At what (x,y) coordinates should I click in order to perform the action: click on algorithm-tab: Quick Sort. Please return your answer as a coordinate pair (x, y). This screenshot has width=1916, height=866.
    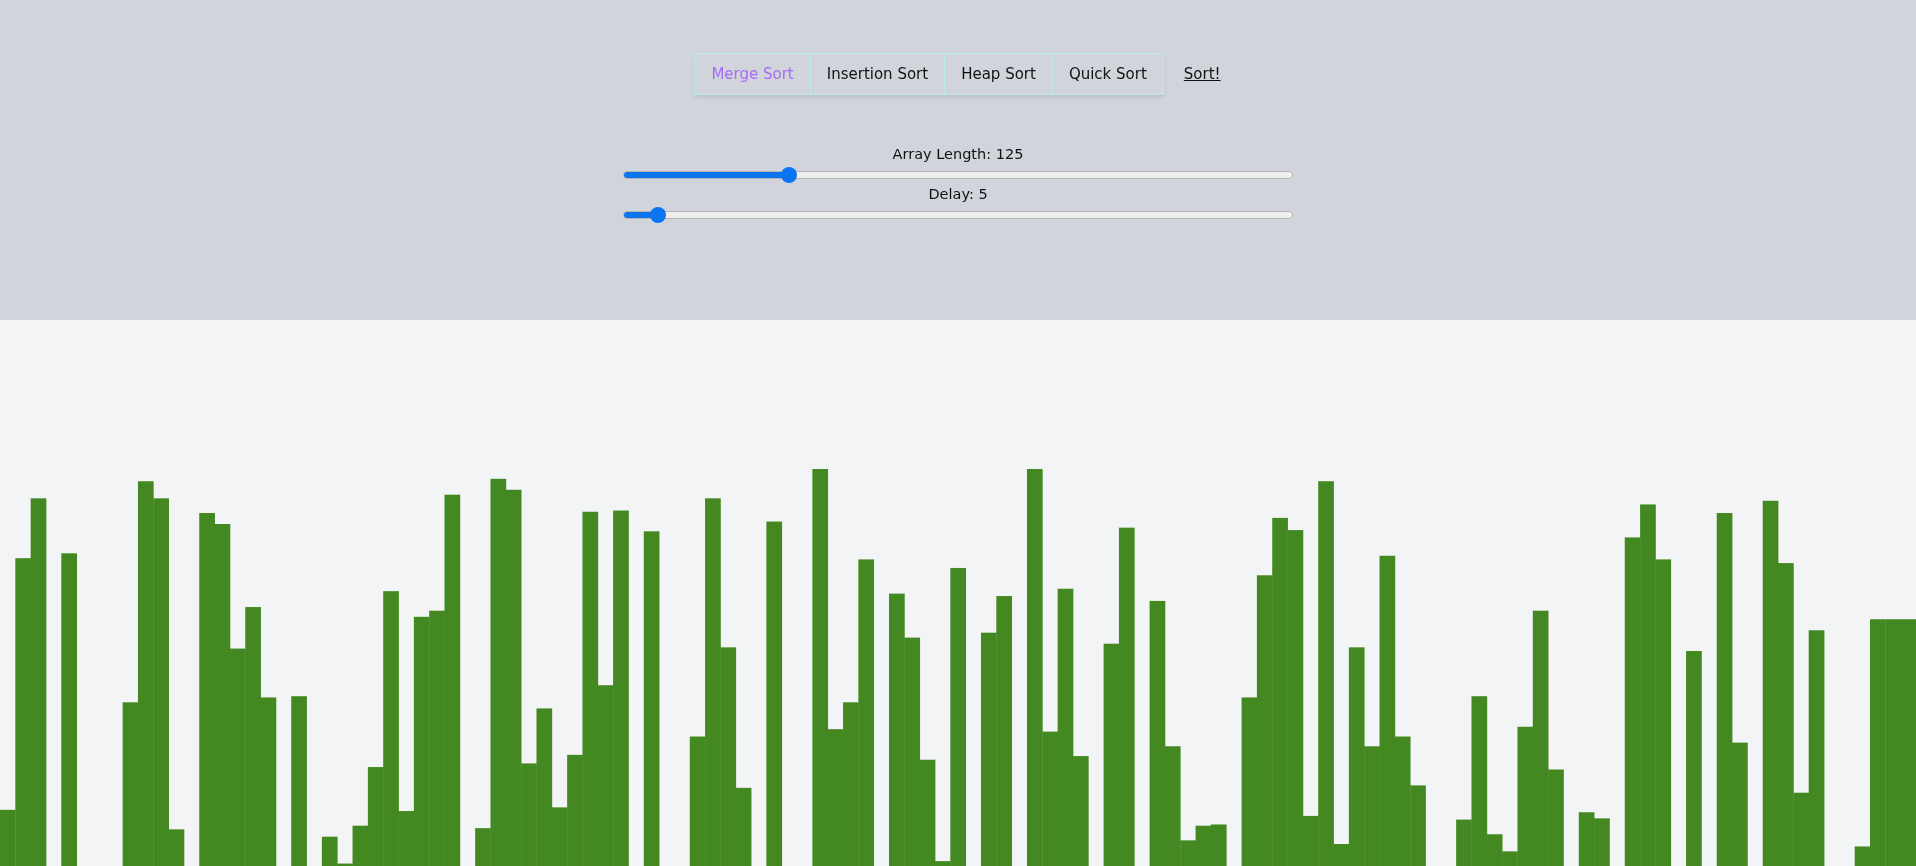
    Looking at the image, I should click on (1107, 74).